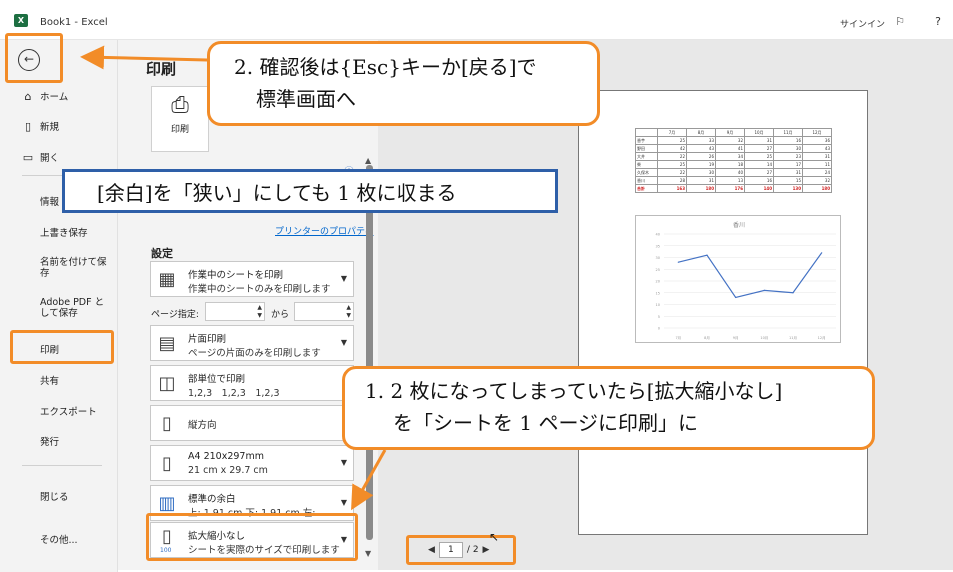  I want to click on mouse-cursor-icon: ↖, so click(494, 537).